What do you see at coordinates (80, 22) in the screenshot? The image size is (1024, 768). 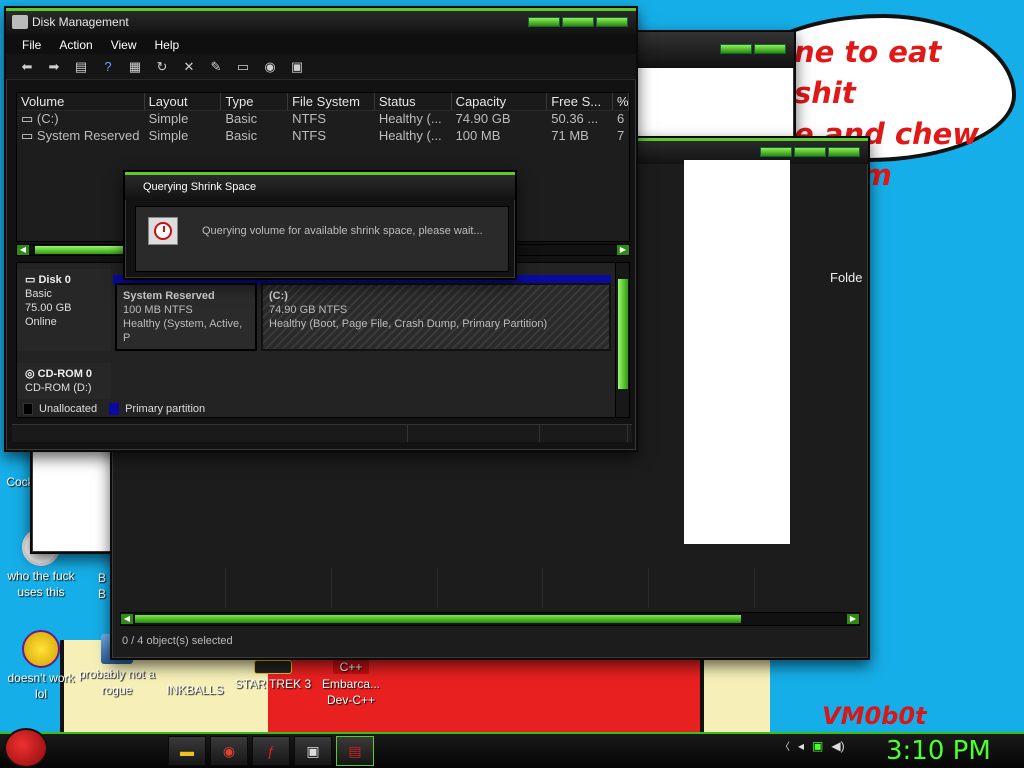 I see `window-title: Disk Management` at bounding box center [80, 22].